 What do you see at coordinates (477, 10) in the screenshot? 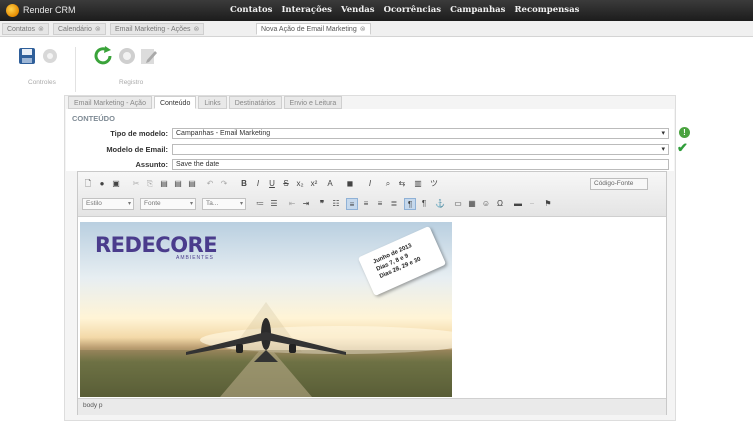
I see `menu-item-campanhas: Campanhas` at bounding box center [477, 10].